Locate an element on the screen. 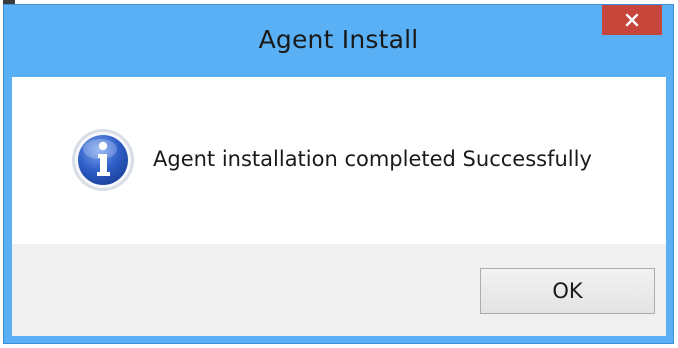  close-icon is located at coordinates (632, 20).